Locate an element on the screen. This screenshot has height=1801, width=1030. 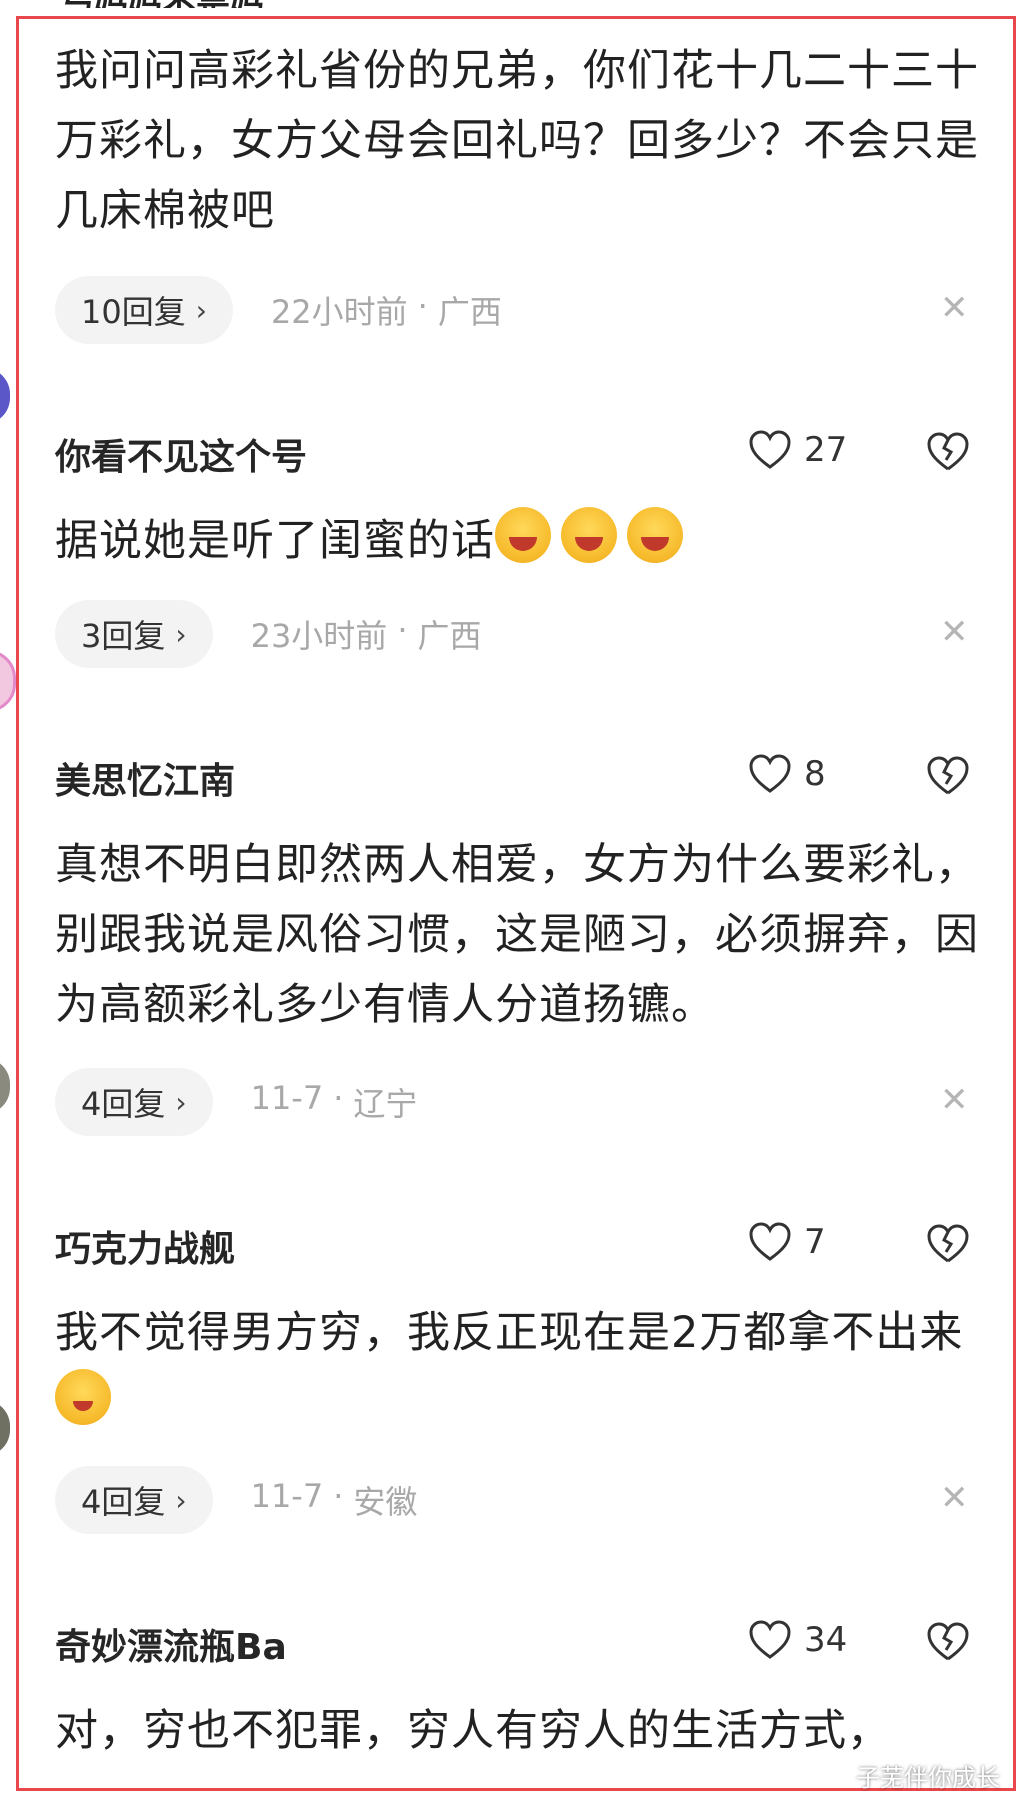
replies-button: 10回复 › is located at coordinates (144, 310).